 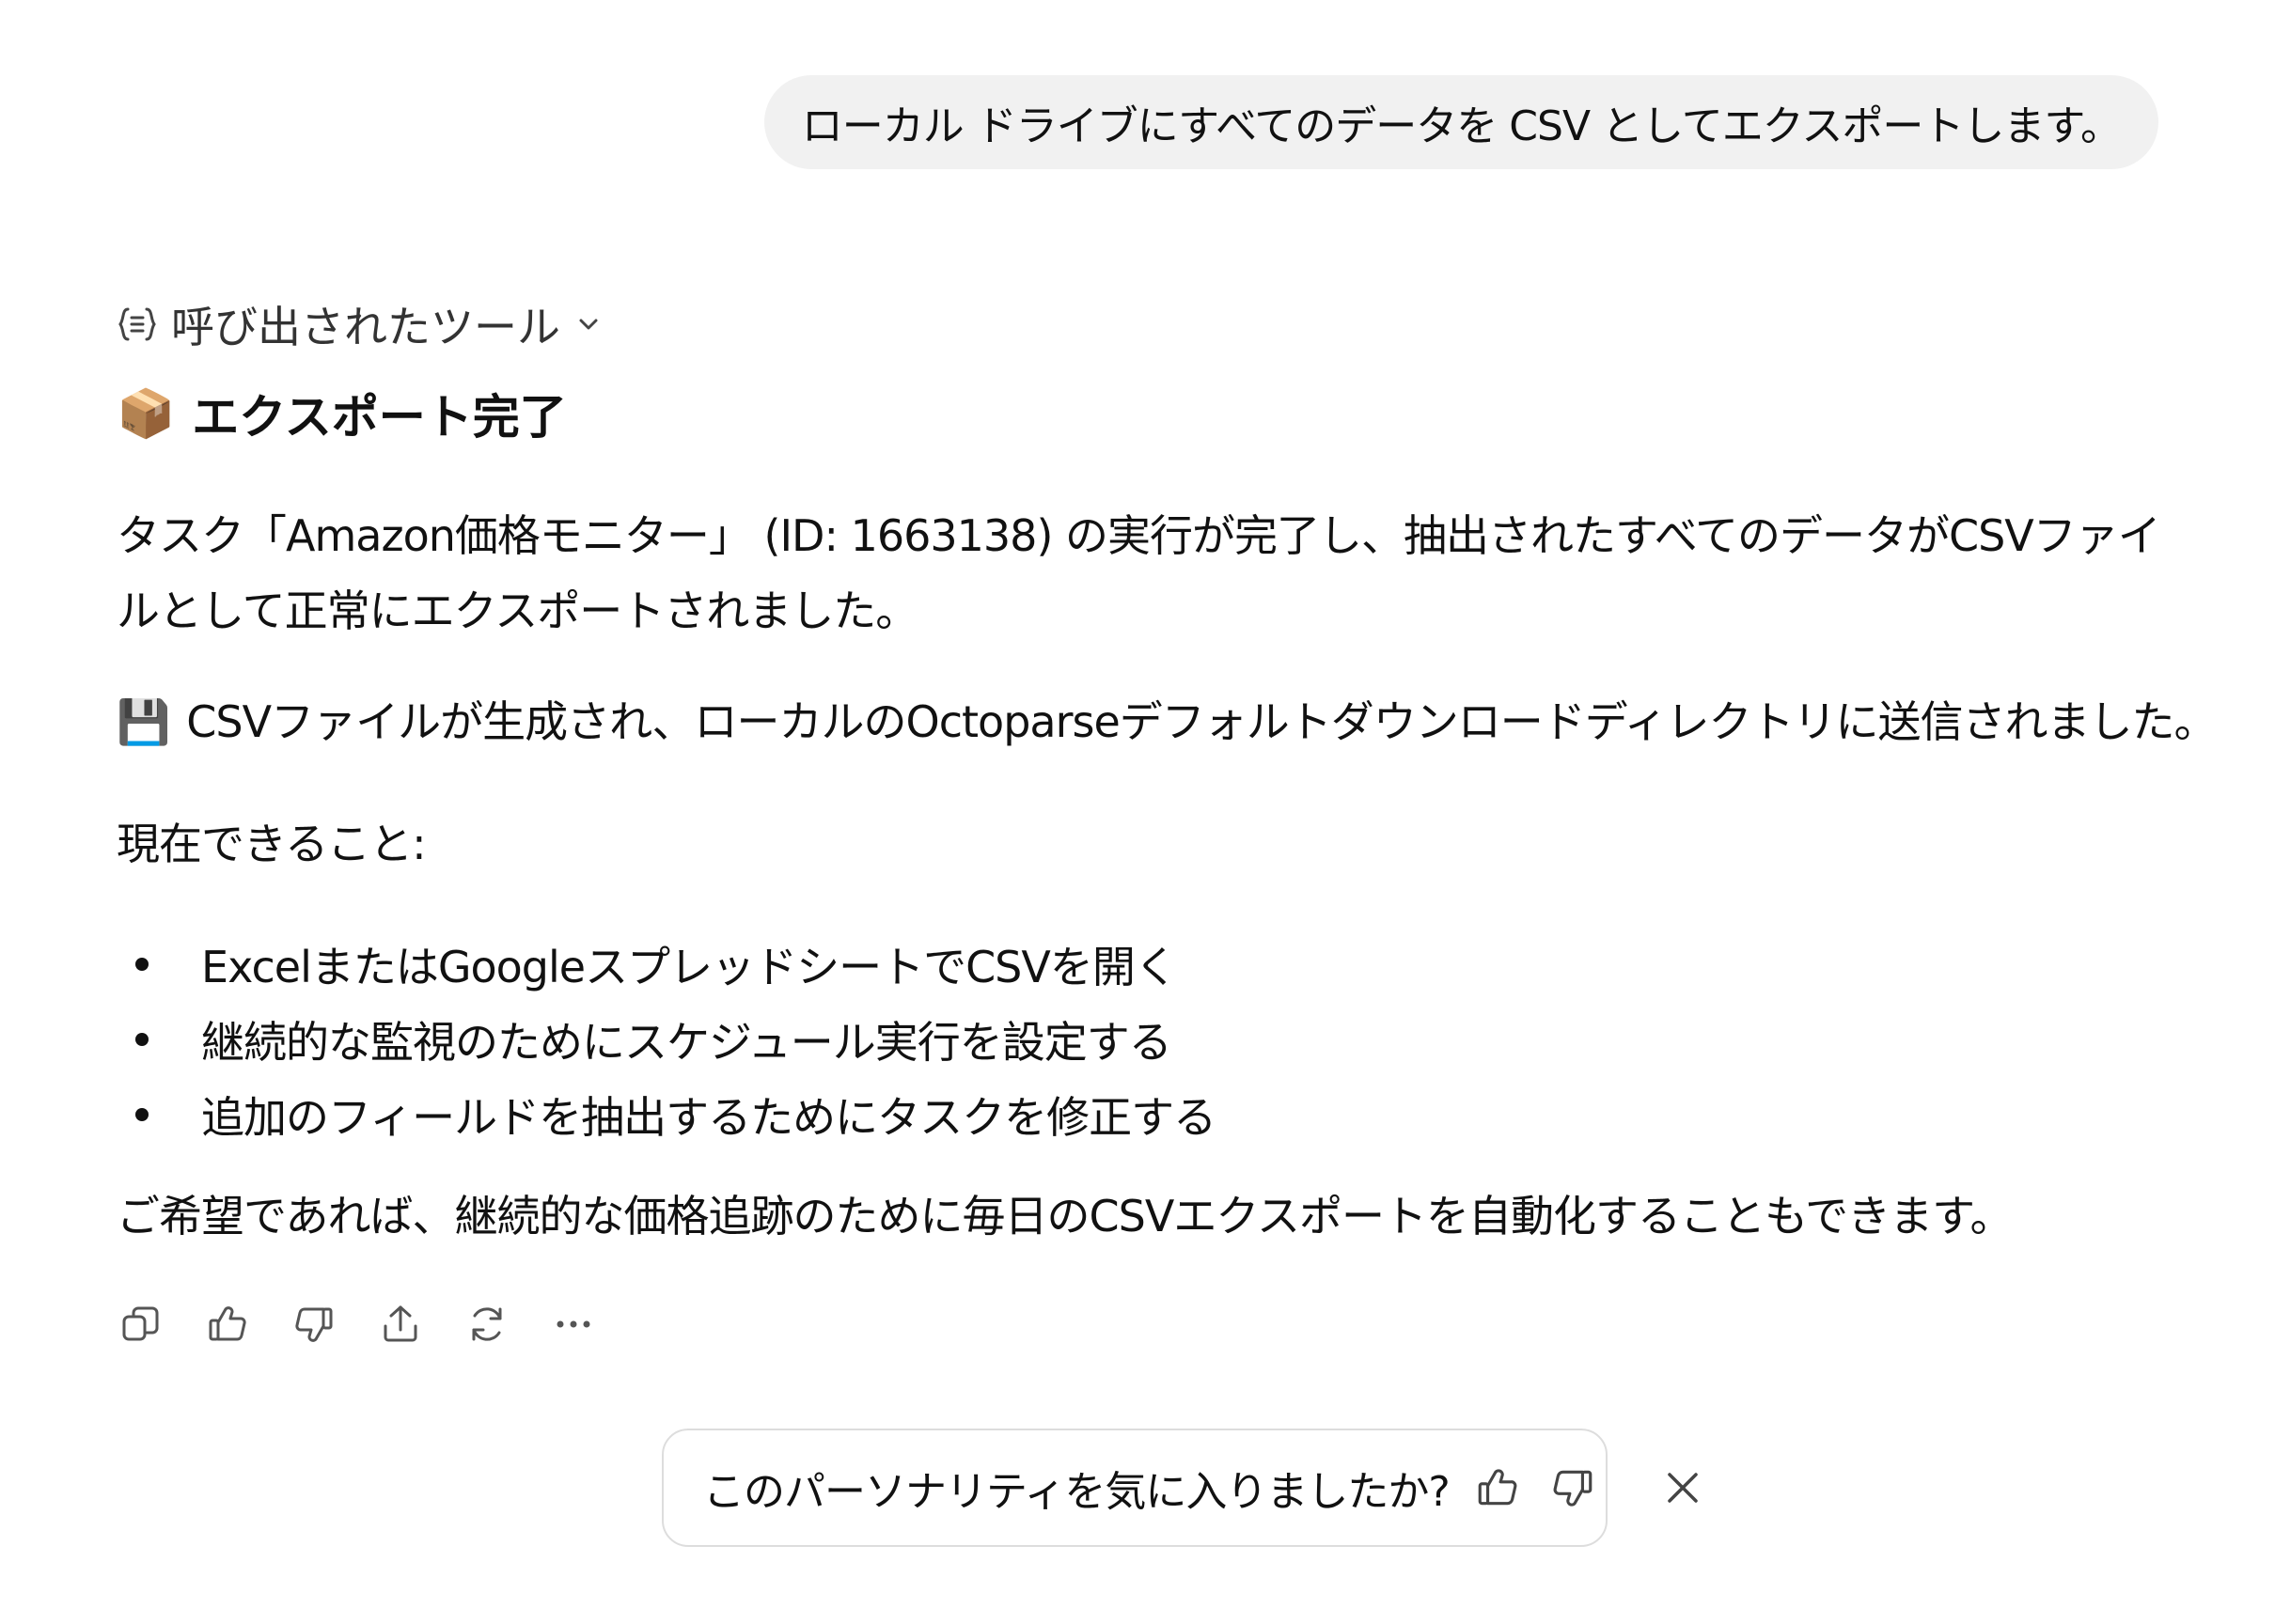 What do you see at coordinates (400, 1324) in the screenshot?
I see `share-icon` at bounding box center [400, 1324].